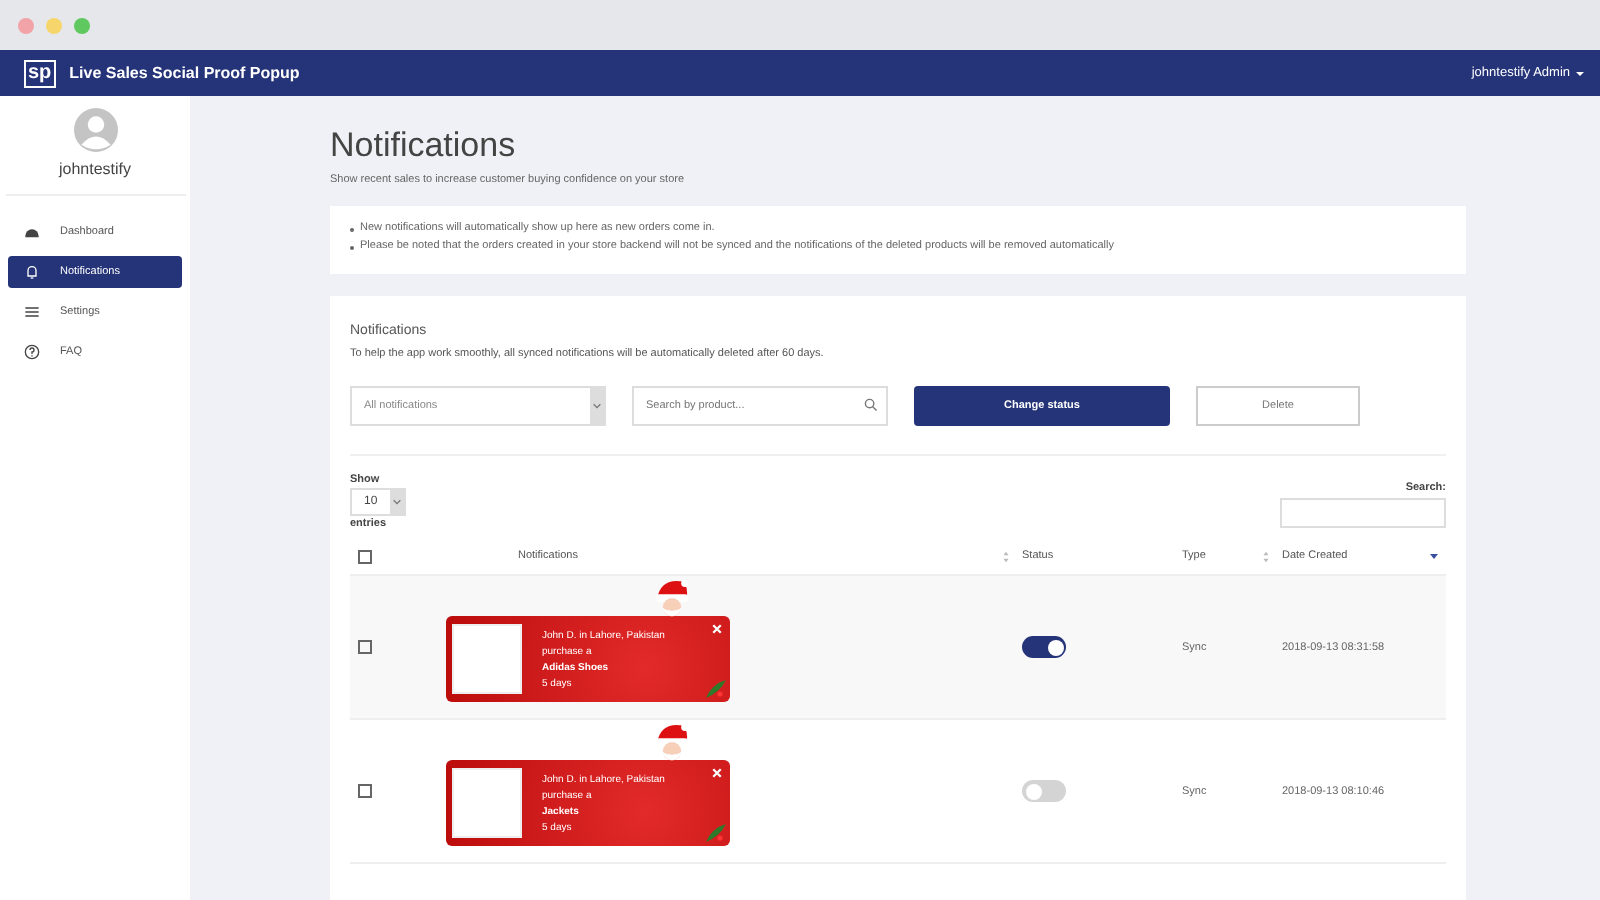 The image size is (1600, 900). What do you see at coordinates (32, 272) in the screenshot?
I see `bell-icon` at bounding box center [32, 272].